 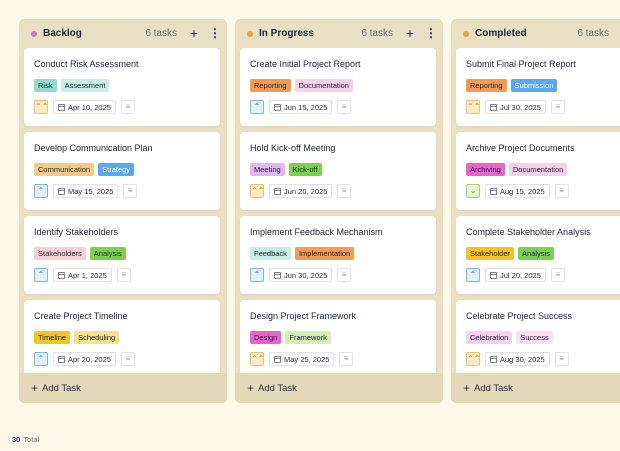 What do you see at coordinates (515, 275) in the screenshot?
I see `due-date: Jul 20, 2025` at bounding box center [515, 275].